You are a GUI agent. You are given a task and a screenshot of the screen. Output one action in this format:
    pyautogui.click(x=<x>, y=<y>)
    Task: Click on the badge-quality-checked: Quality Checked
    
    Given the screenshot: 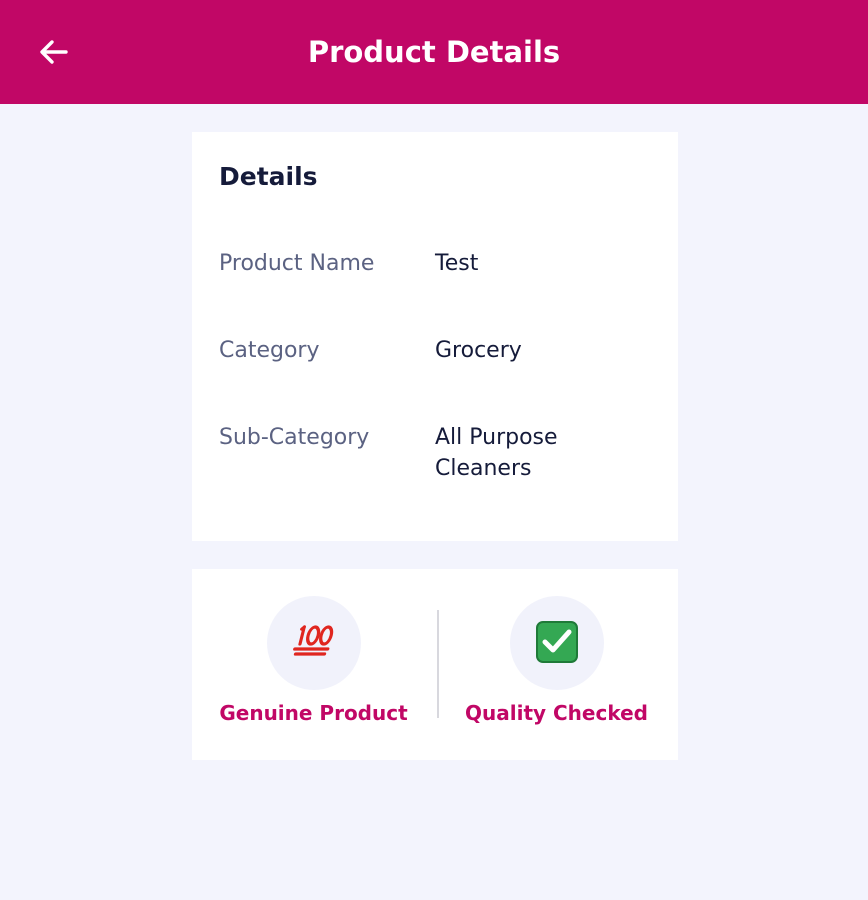 What is the action you would take?
    pyautogui.click(x=556, y=663)
    